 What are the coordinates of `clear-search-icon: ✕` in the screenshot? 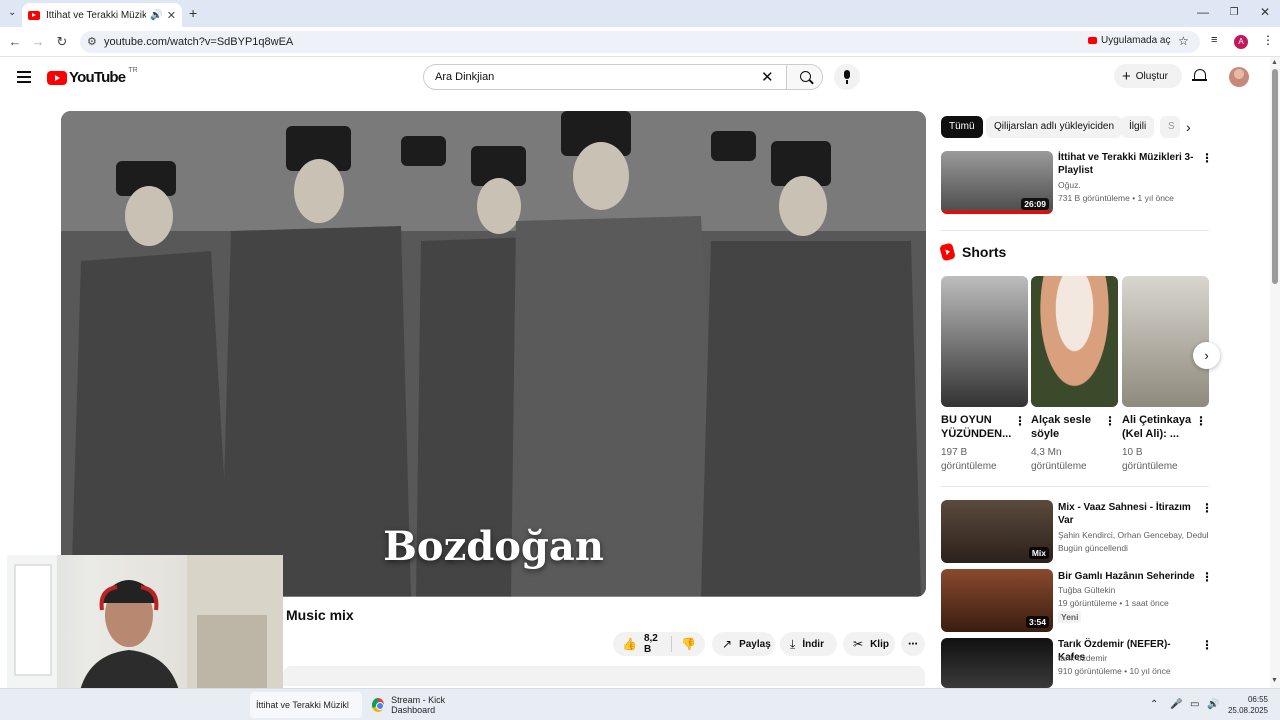 It's located at (767, 77).